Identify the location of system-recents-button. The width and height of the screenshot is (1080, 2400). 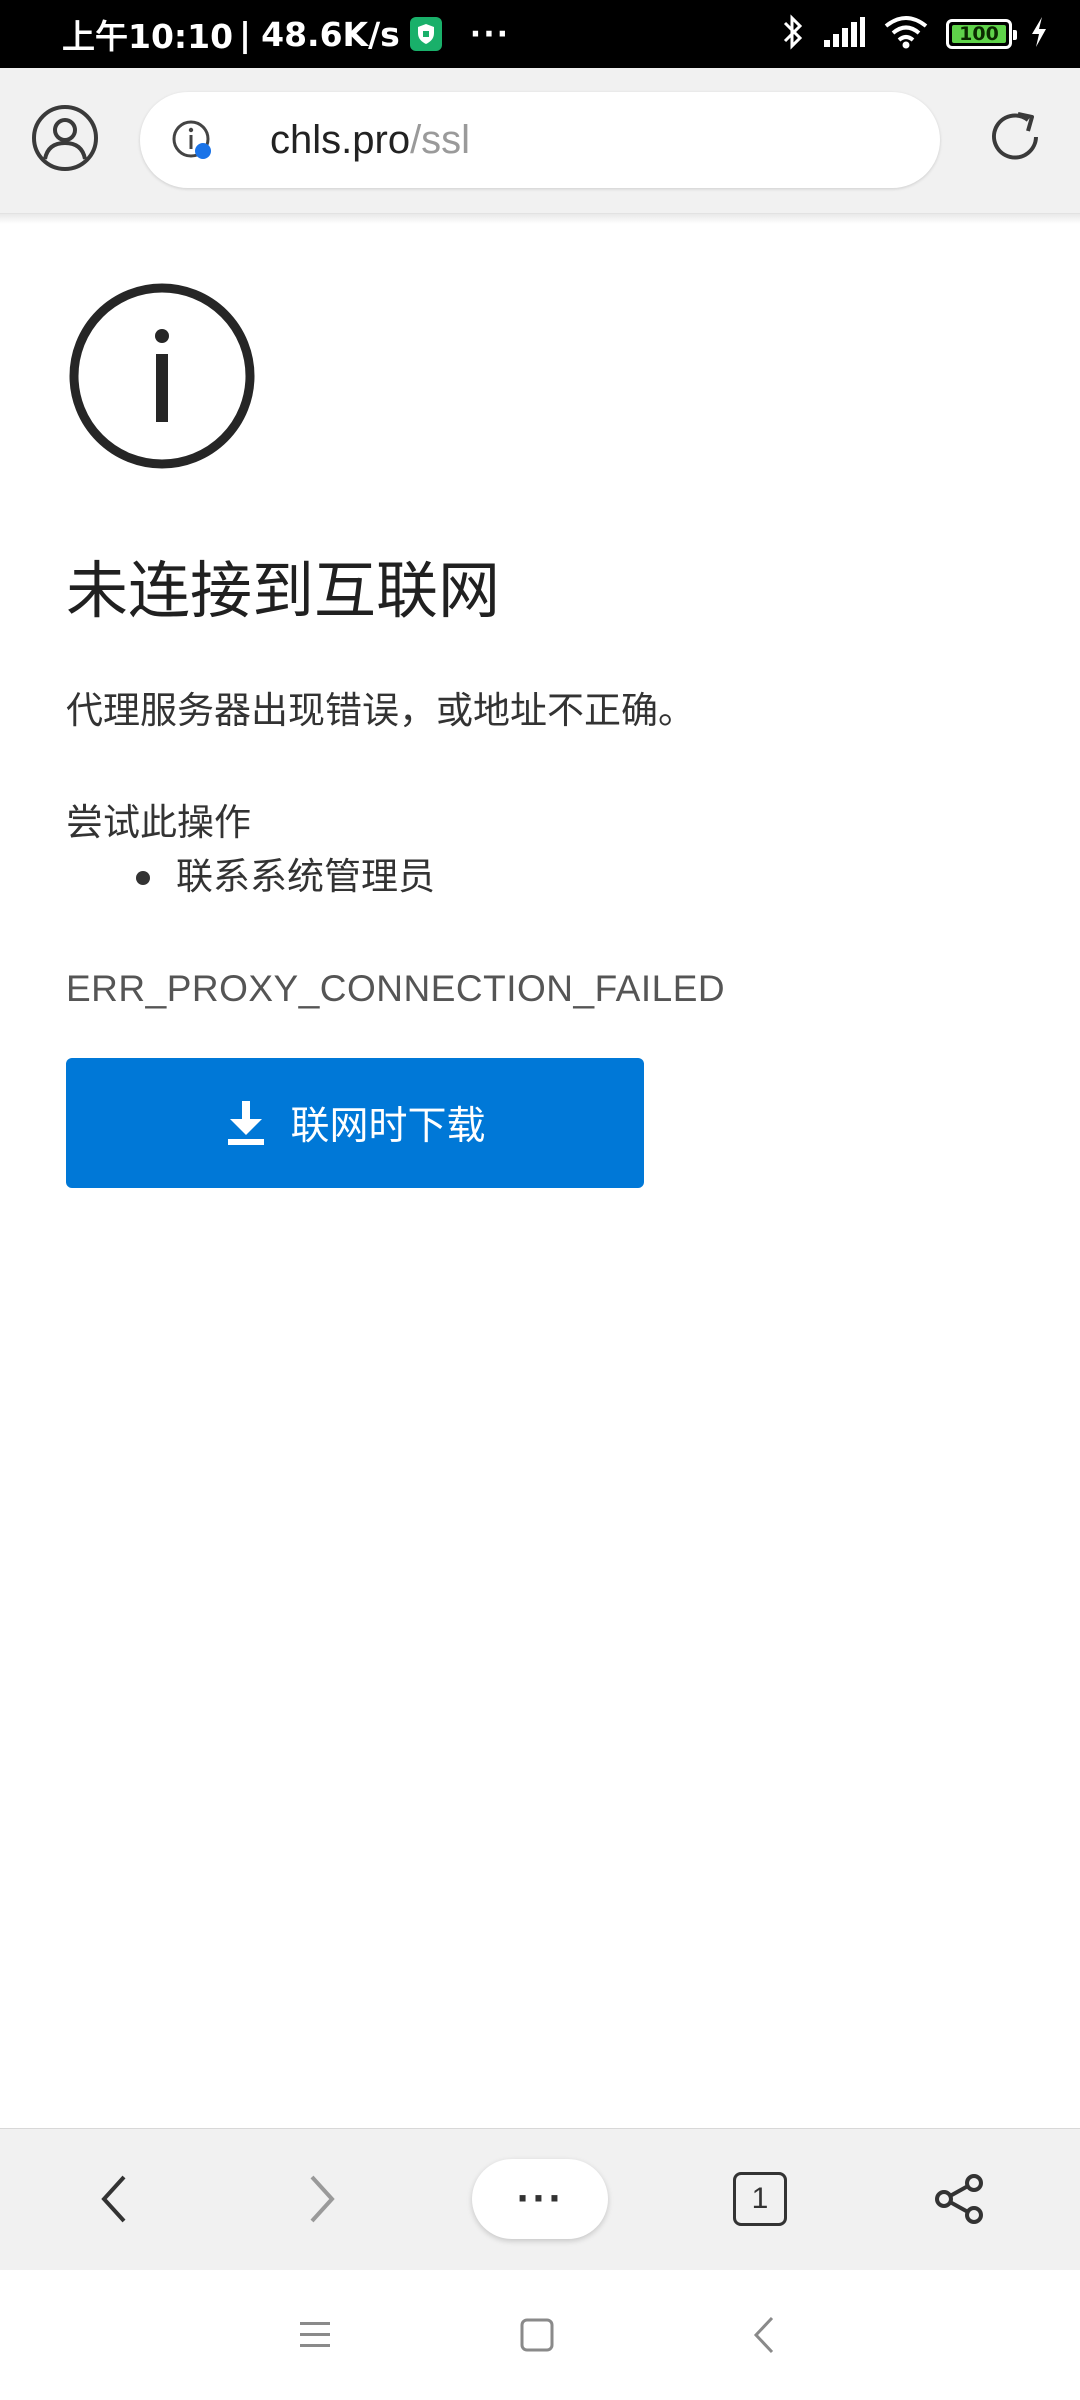
(315, 2335).